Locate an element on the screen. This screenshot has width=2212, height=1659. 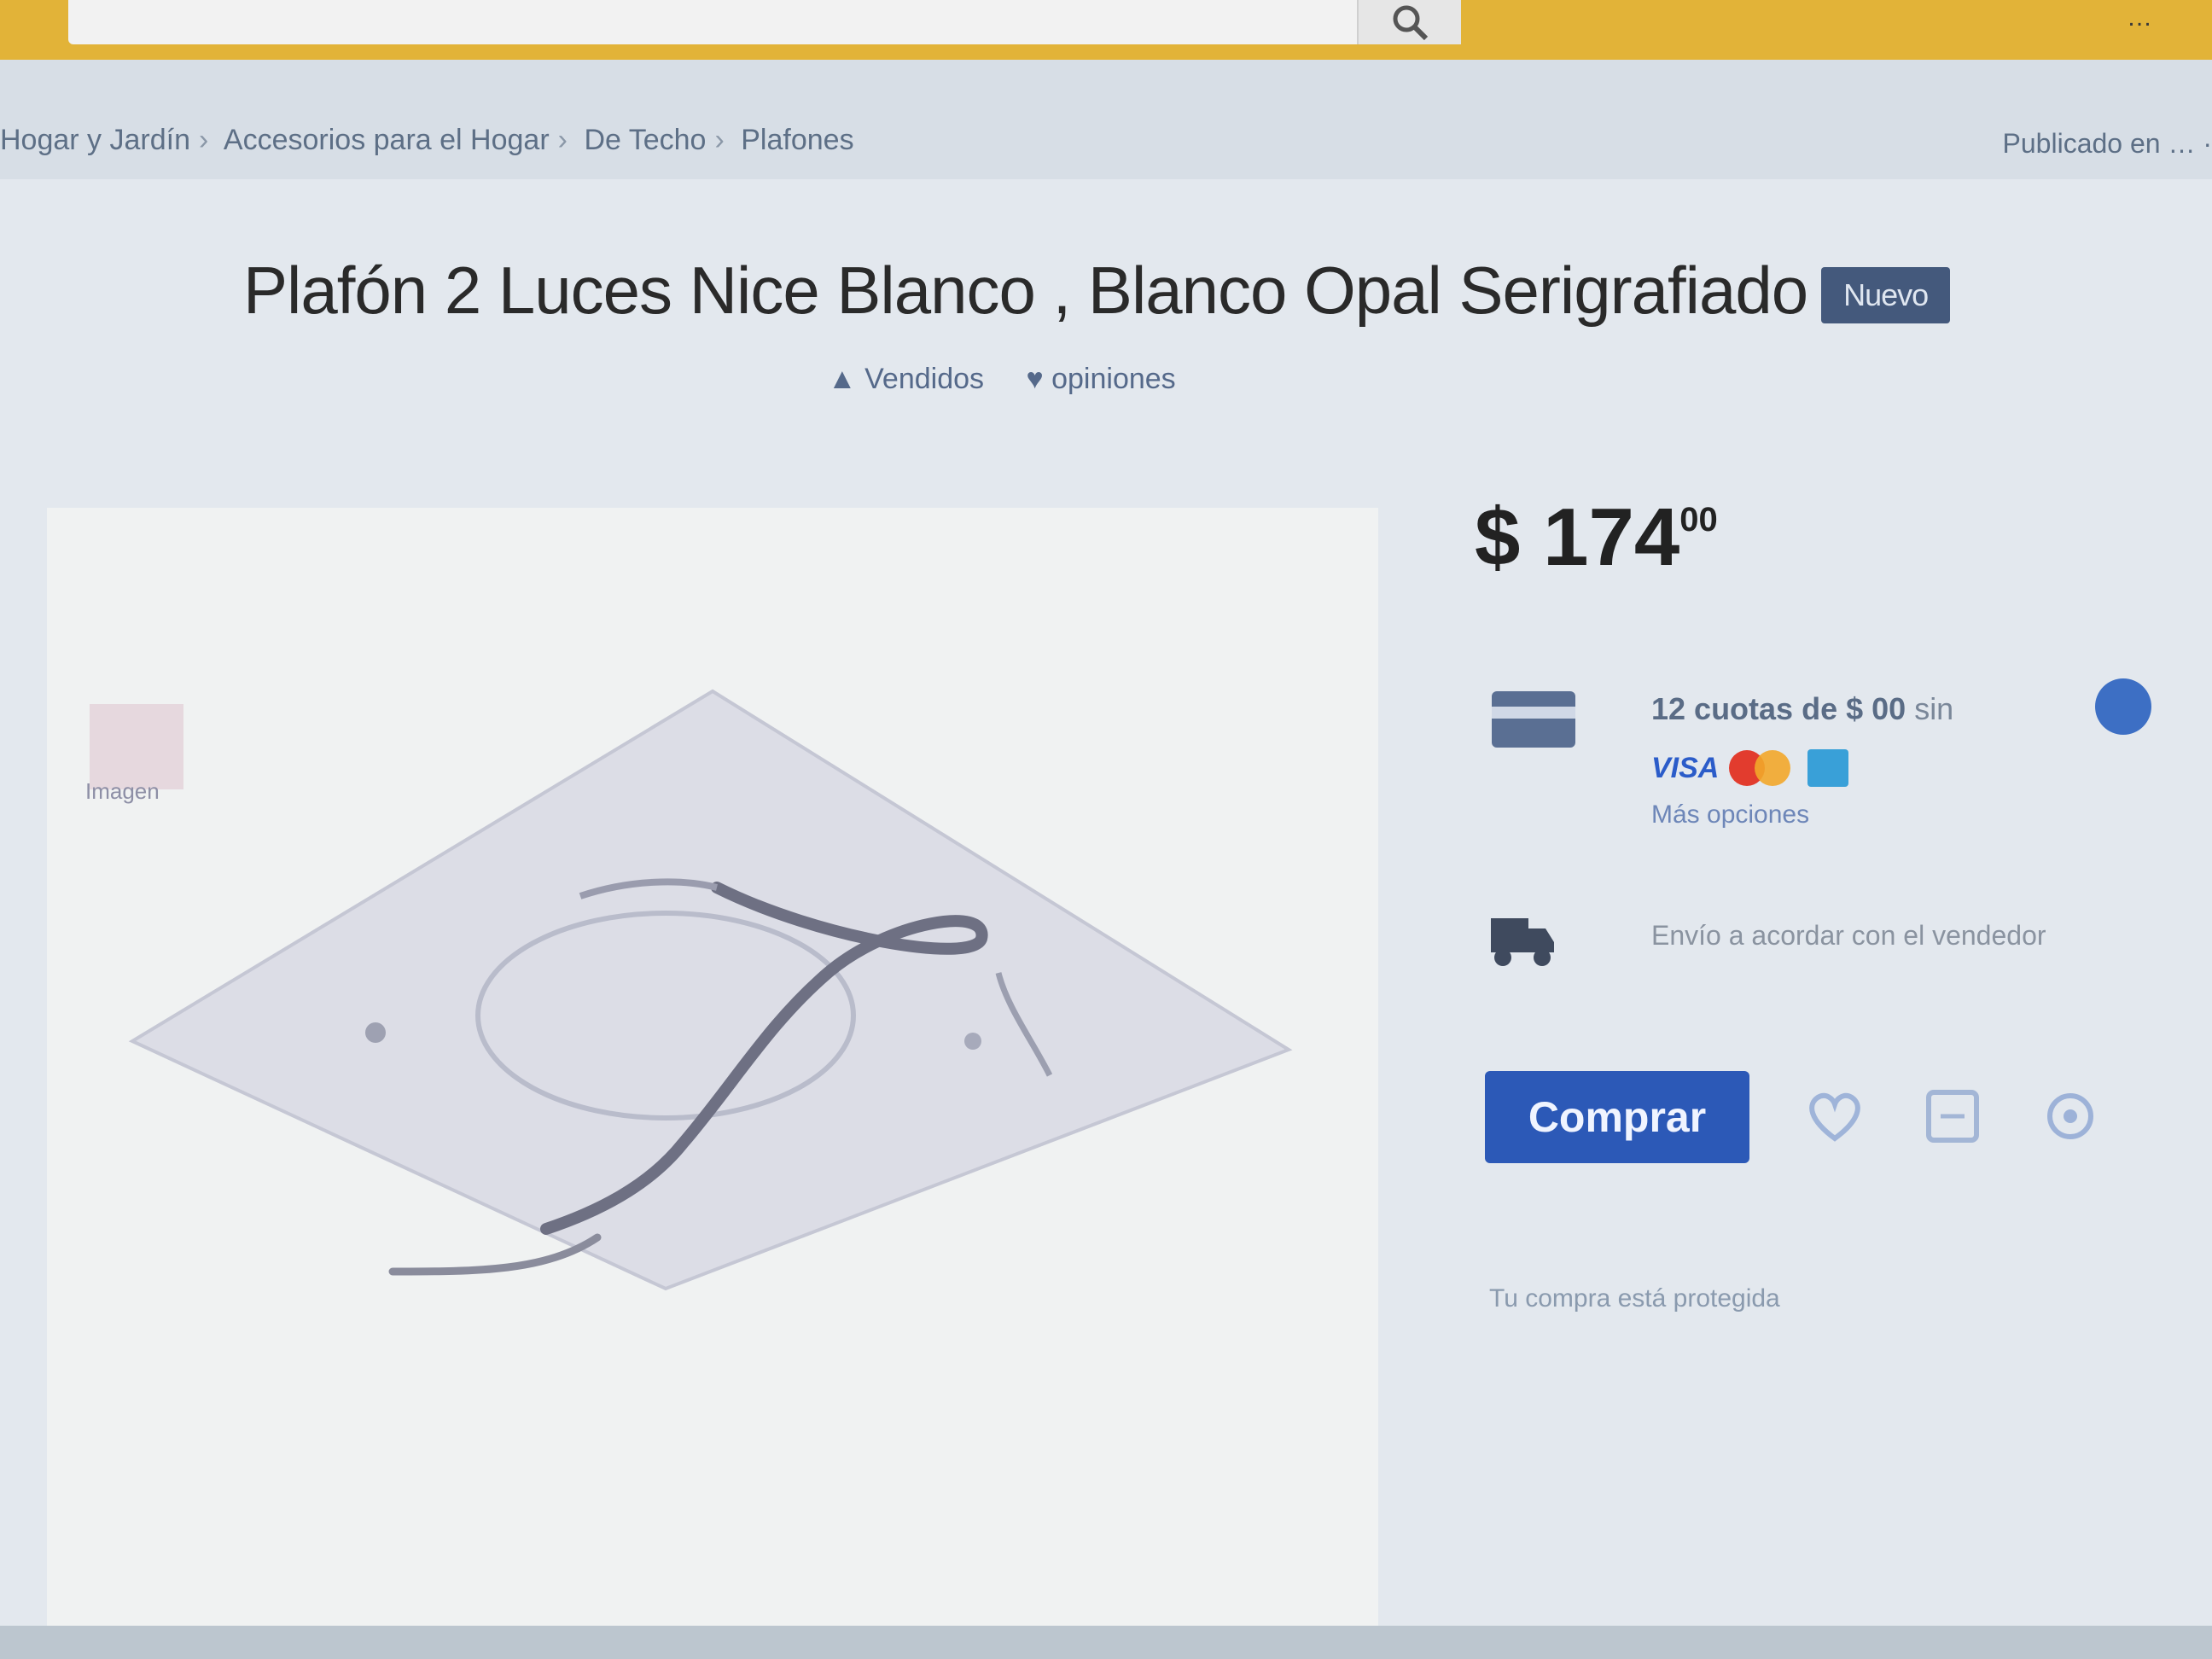
mastercard-icon is located at coordinates (1763, 768).